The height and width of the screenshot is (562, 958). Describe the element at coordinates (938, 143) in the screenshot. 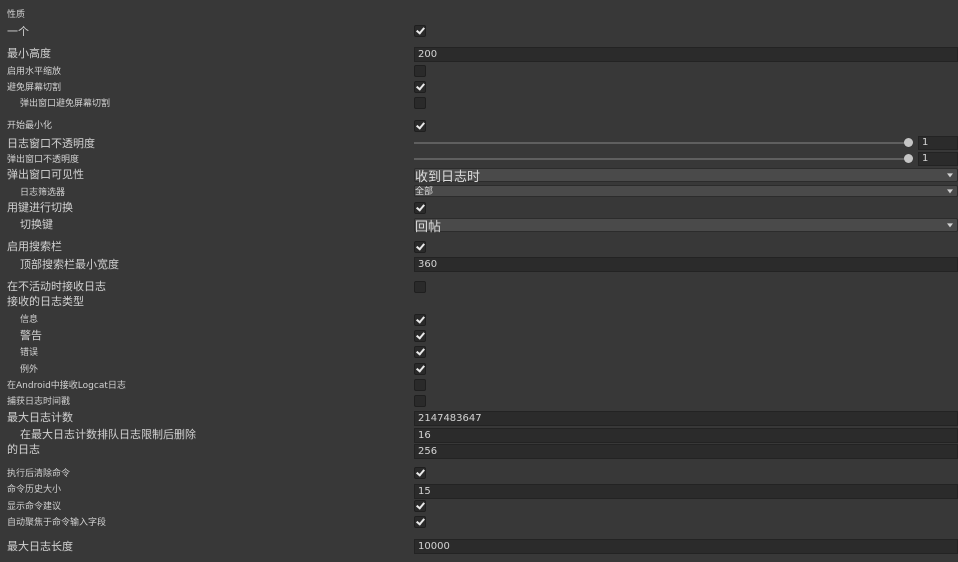

I see `log-opacity-value: 1` at that location.